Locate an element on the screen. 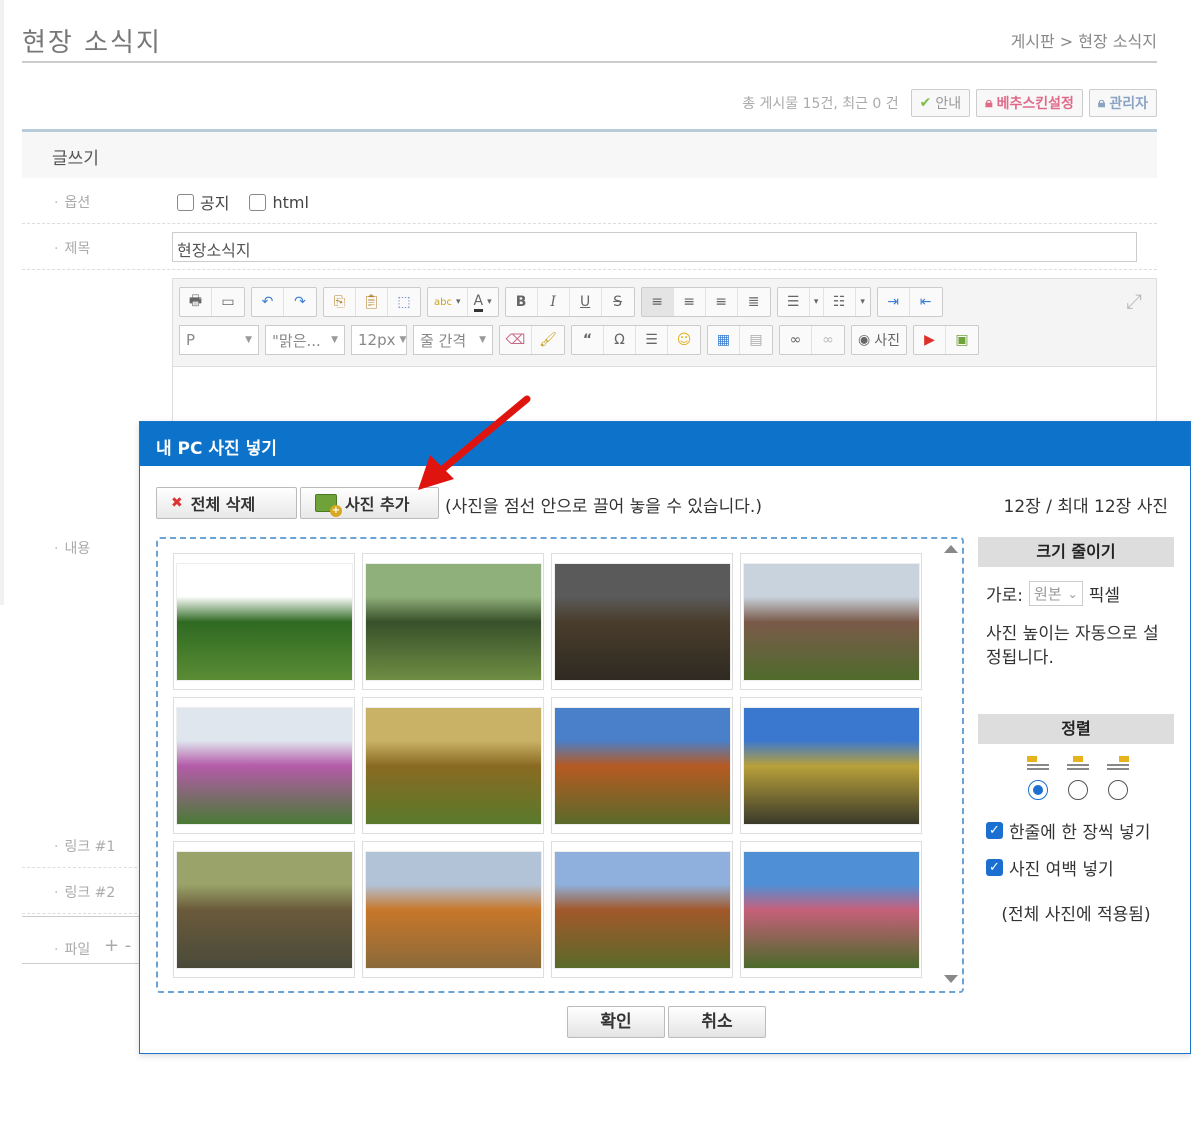 Image resolution: width=1191 pixels, height=1136 pixels. align-center-icon: ≡ is located at coordinates (690, 302).